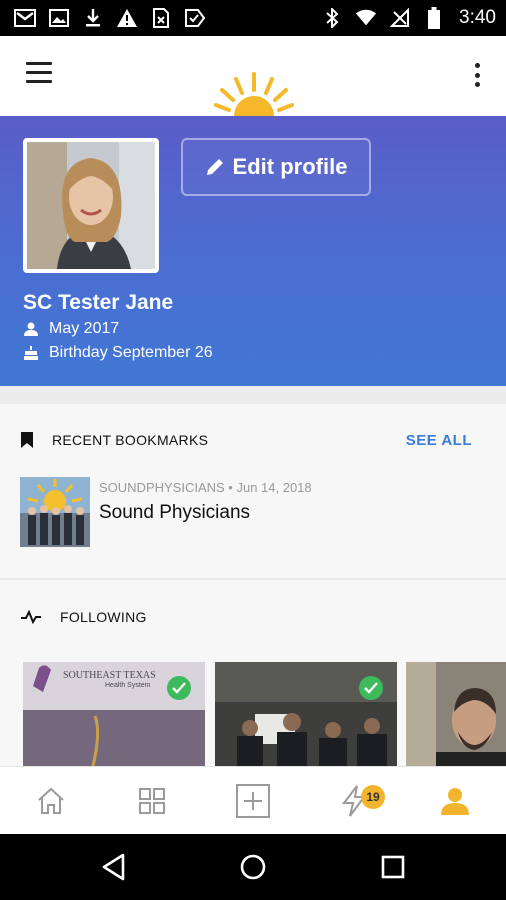 This screenshot has height=900, width=506. What do you see at coordinates (195, 18) in the screenshot?
I see `task-icon` at bounding box center [195, 18].